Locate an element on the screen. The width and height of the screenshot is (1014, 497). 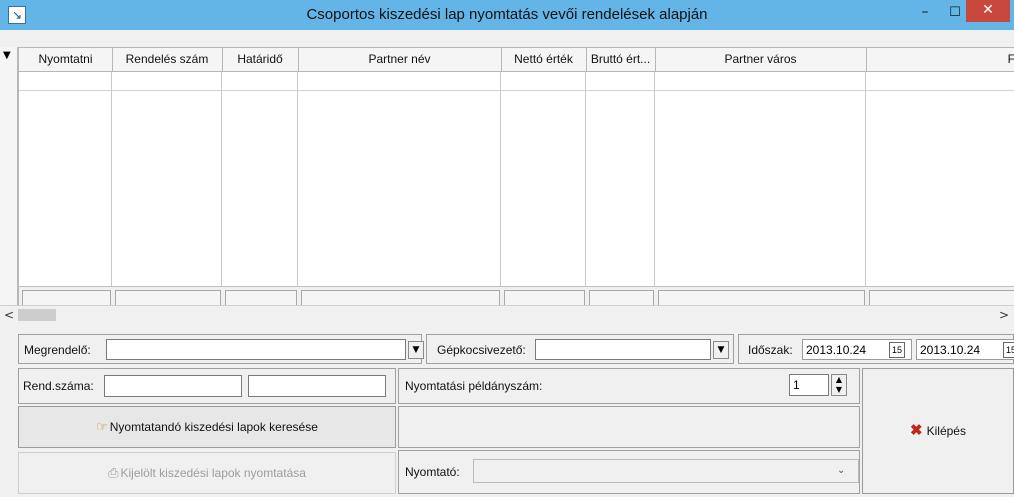
date-to-value: 2013.10.24 is located at coordinates (950, 350).